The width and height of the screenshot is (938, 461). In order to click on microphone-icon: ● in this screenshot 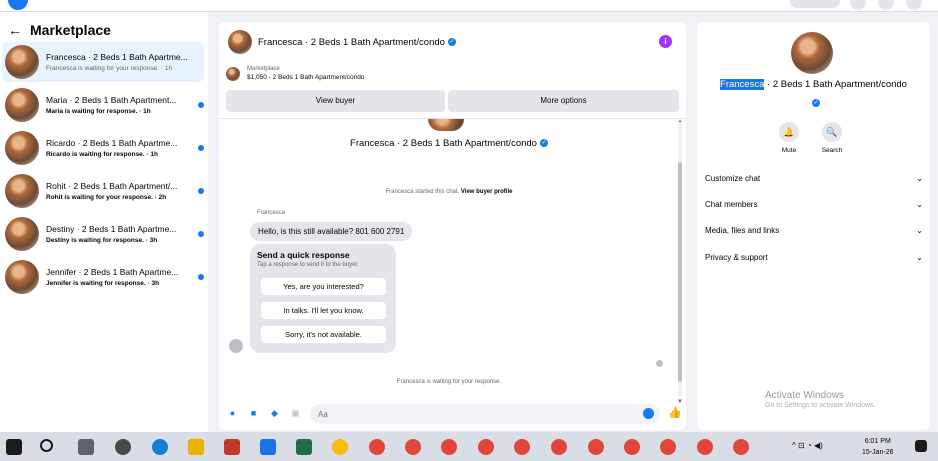, I will do `click(232, 413)`.